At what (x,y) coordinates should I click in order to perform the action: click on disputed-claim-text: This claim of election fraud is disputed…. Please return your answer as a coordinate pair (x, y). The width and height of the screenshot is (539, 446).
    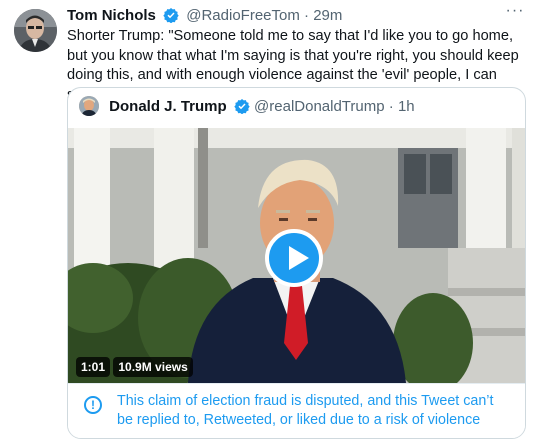
    Looking at the image, I should click on (312, 411).